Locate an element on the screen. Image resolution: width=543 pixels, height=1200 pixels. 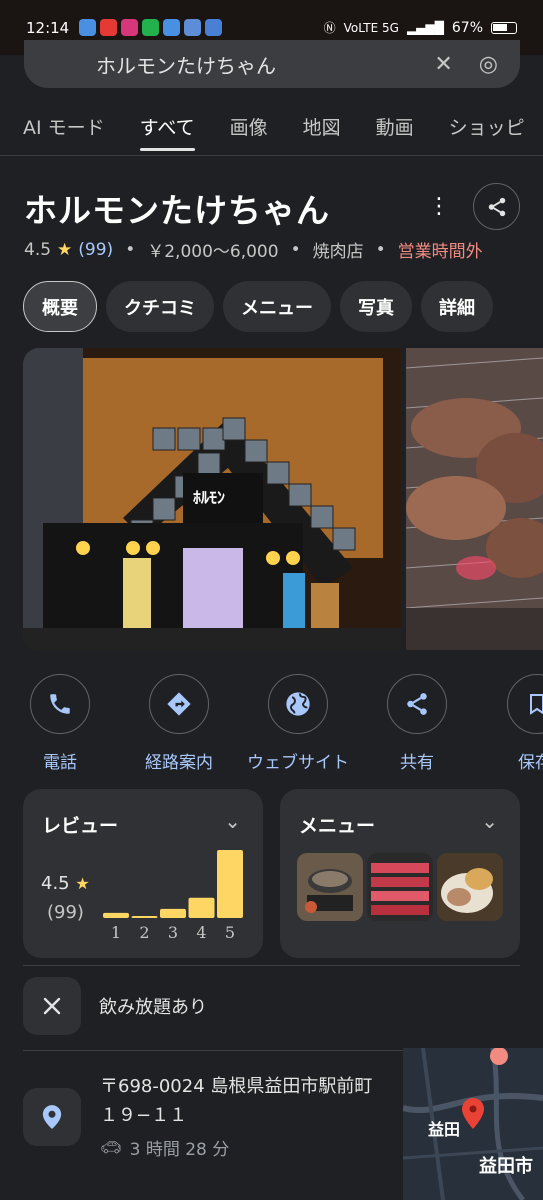
share-icon is located at coordinates (417, 704).